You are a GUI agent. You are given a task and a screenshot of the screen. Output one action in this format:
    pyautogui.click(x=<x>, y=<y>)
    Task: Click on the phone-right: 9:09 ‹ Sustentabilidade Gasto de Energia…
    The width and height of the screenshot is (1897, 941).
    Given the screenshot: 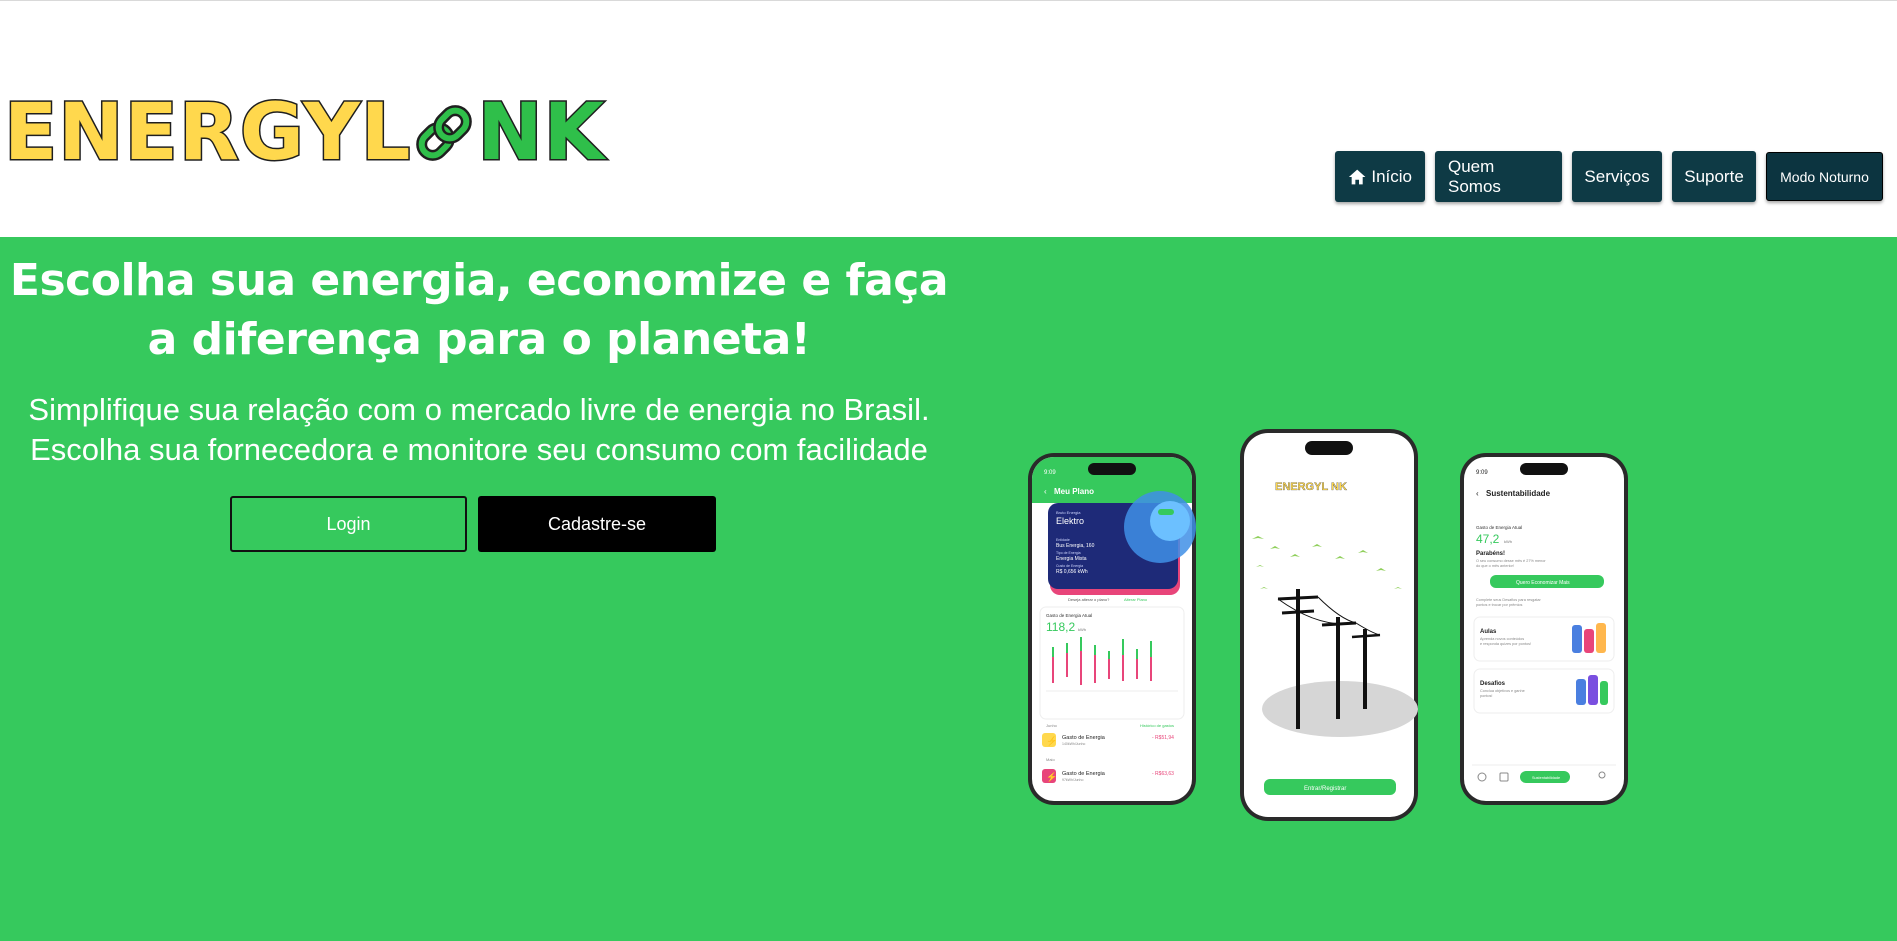 What is the action you would take?
    pyautogui.click(x=1544, y=629)
    